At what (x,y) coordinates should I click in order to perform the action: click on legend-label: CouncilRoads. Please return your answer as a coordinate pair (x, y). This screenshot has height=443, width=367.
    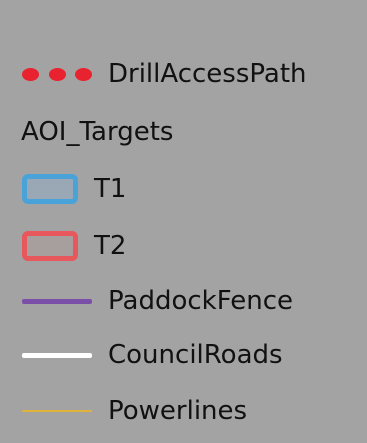
    Looking at the image, I should click on (195, 355).